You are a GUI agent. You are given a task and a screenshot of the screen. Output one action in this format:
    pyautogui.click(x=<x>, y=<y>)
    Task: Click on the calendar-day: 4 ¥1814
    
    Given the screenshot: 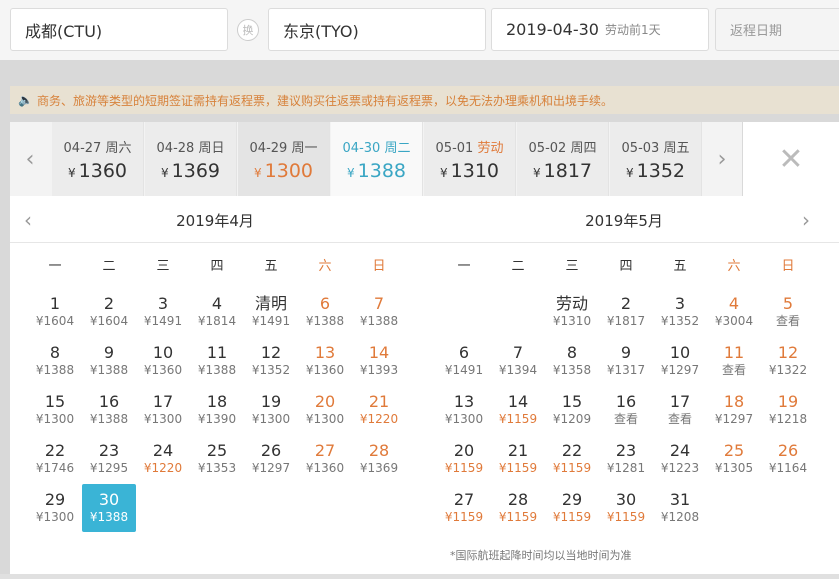 What is the action you would take?
    pyautogui.click(x=217, y=312)
    